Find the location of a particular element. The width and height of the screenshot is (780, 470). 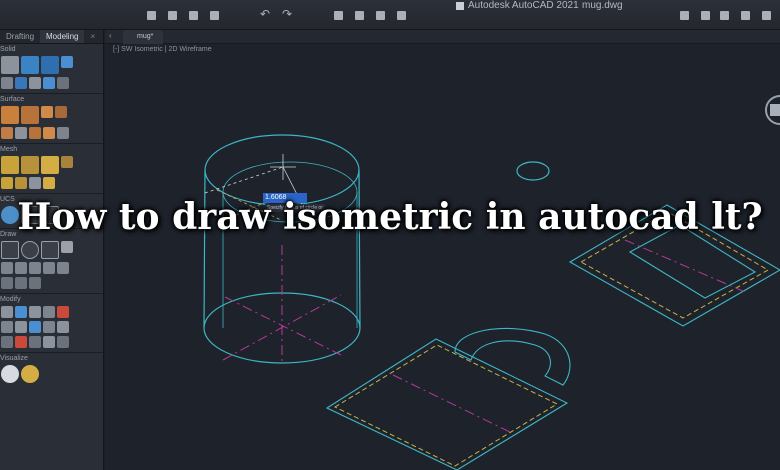

save-as-icon is located at coordinates (214, 15).